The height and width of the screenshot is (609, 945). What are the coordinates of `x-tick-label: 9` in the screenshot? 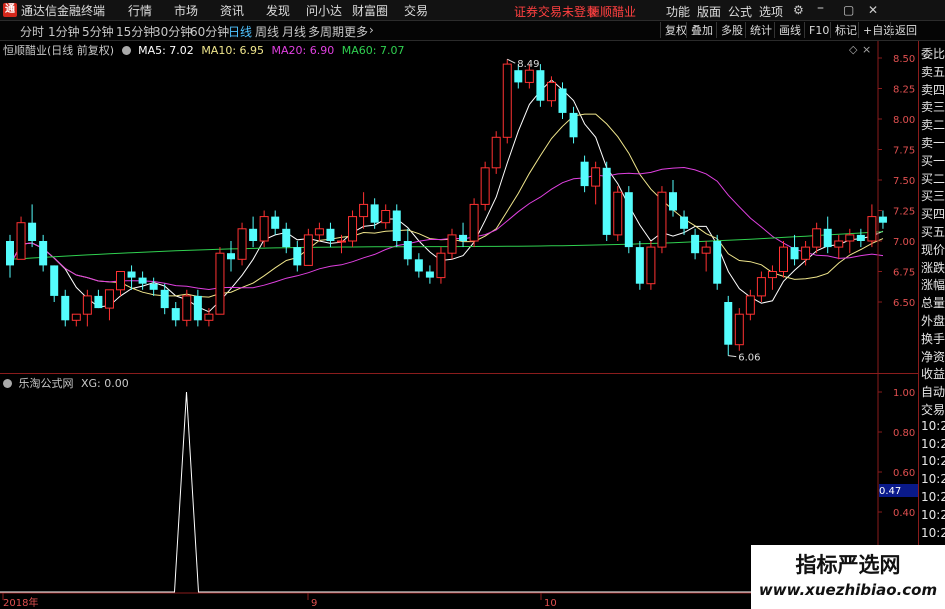 It's located at (314, 603).